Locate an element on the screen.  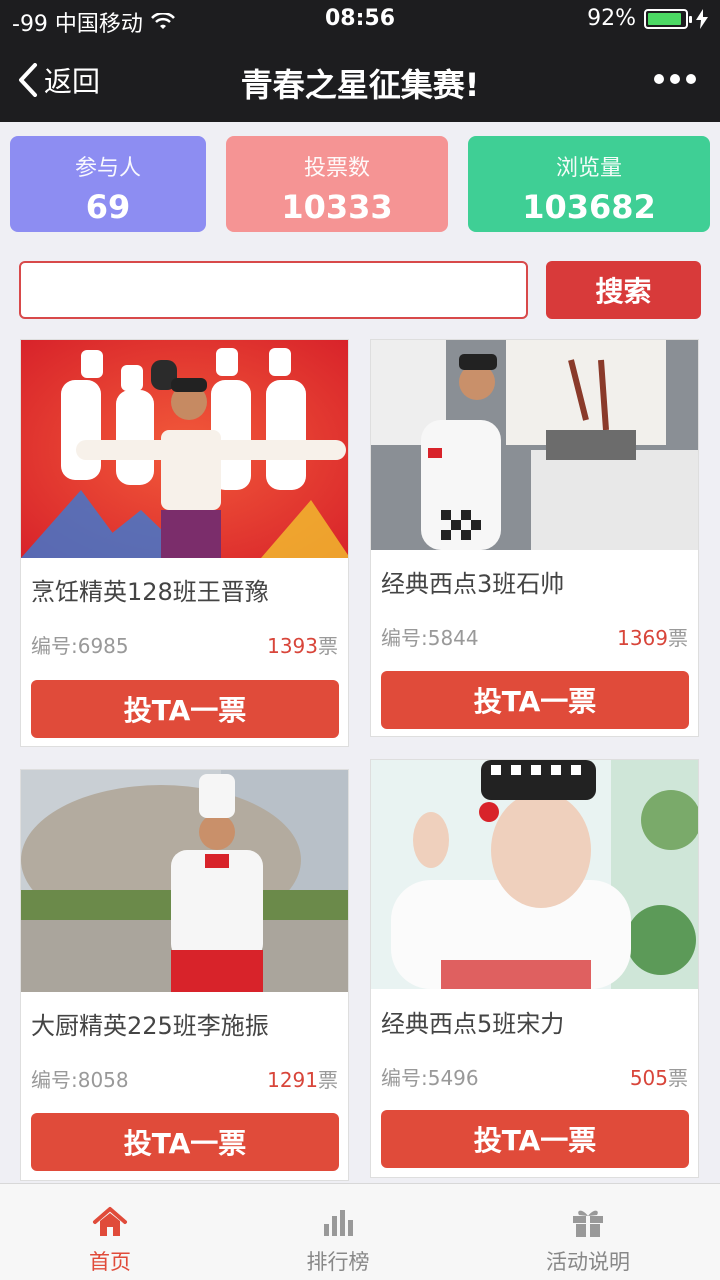
contestant-card: 经典西点3班石帅 编号:5844 1369票 投TA一票 is located at coordinates (534, 538).